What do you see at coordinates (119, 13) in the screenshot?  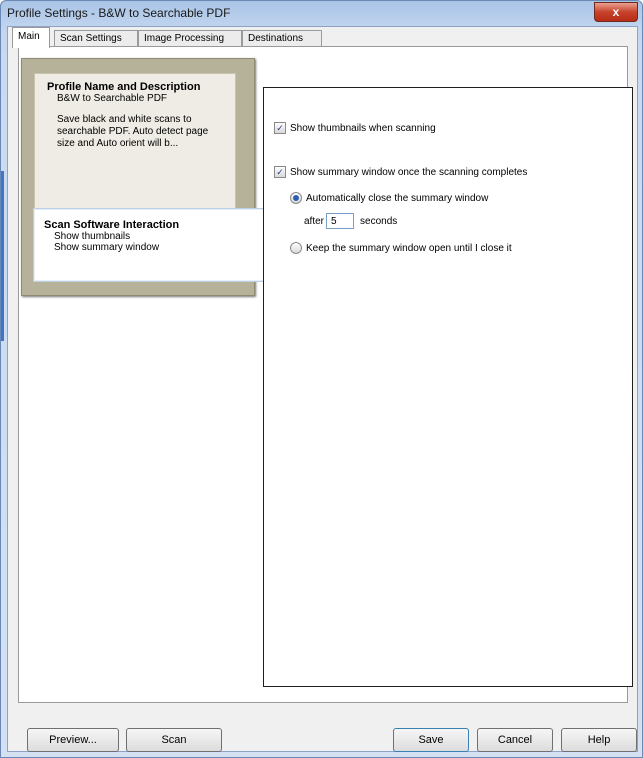 I see `window-title: Profile Settings - B&W to Searchable PDF` at bounding box center [119, 13].